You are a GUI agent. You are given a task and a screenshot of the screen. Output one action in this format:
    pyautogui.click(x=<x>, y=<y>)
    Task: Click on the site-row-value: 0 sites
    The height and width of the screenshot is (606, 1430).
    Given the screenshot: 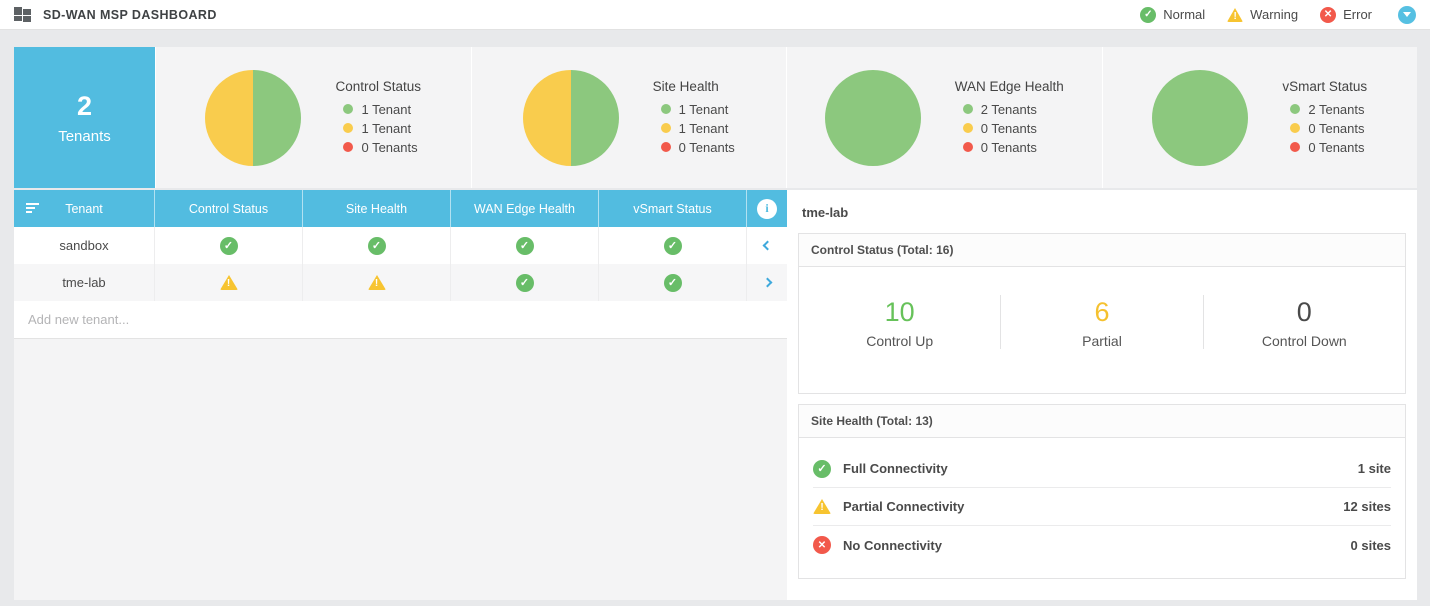 What is the action you would take?
    pyautogui.click(x=1370, y=545)
    